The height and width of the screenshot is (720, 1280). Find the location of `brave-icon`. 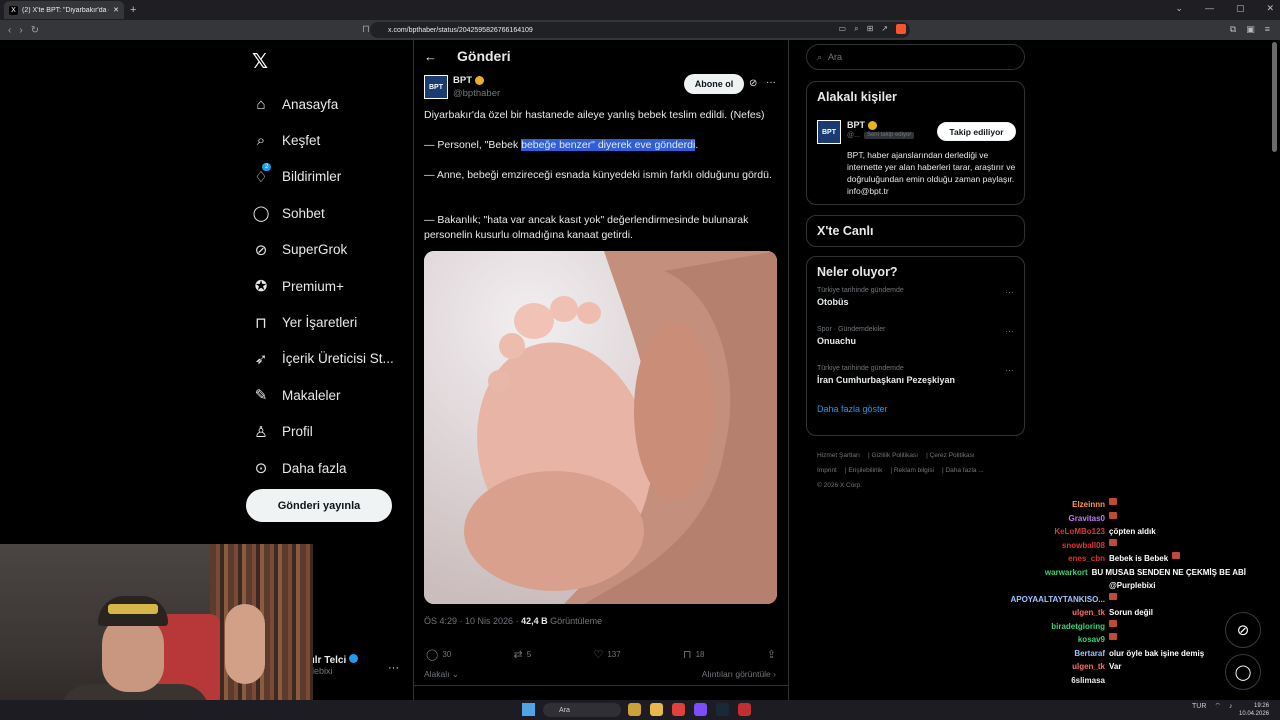

brave-icon is located at coordinates (678, 709).